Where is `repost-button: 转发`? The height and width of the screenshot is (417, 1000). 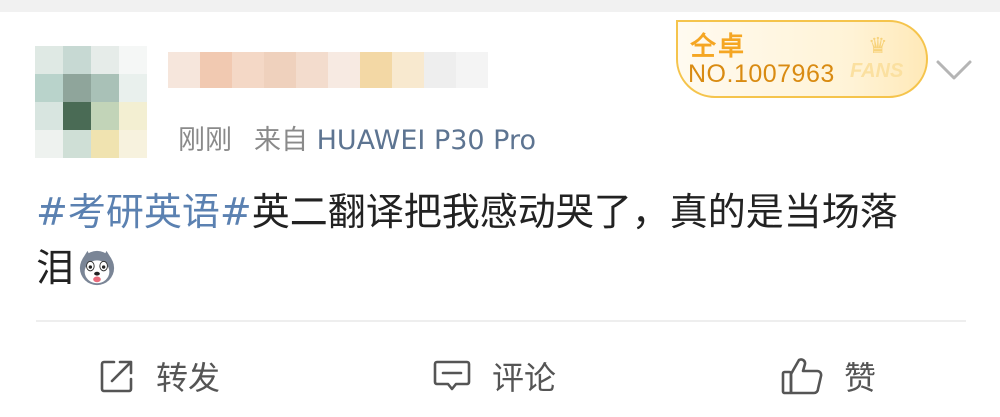
repost-button: 转发 is located at coordinates (159, 376).